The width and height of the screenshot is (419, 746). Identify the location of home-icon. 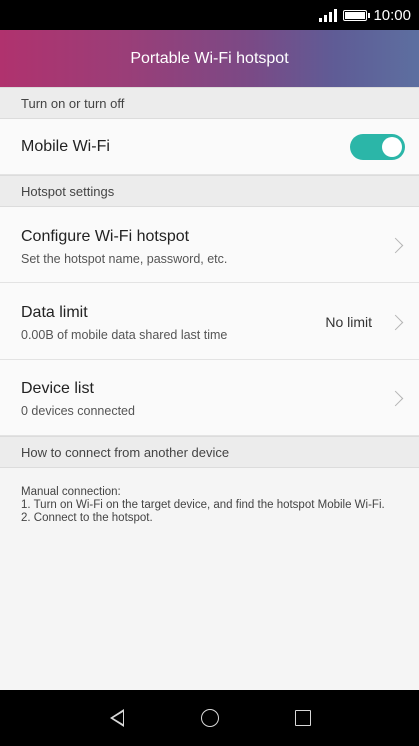
(210, 718).